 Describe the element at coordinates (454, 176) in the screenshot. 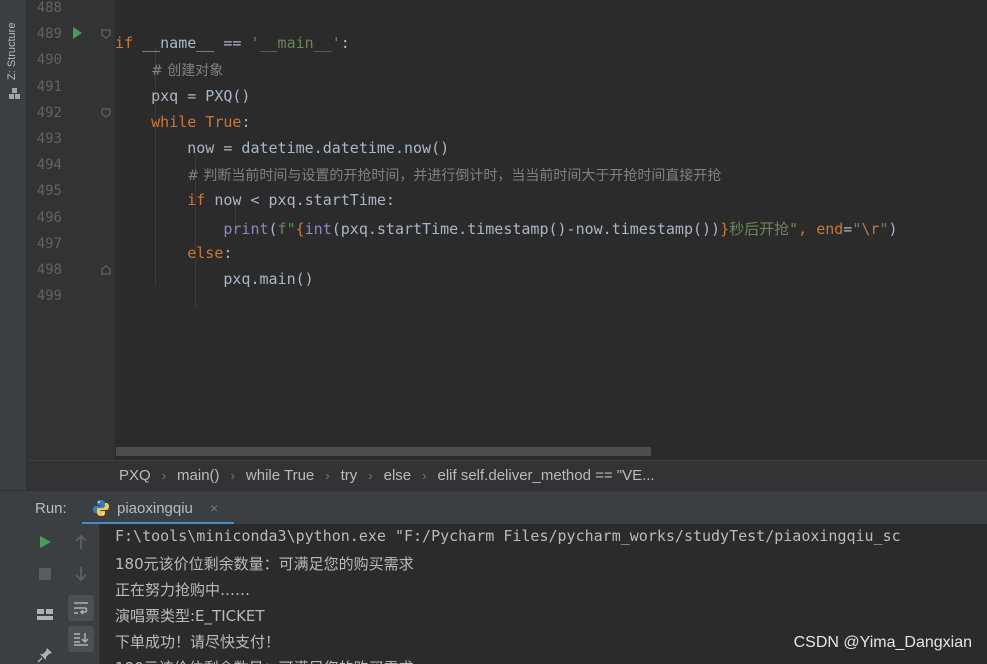

I see `code-token: # 判断当前时间与设置的开抢时间，并进行倒计时，当当前时间大于开抢时间直接开抢` at that location.